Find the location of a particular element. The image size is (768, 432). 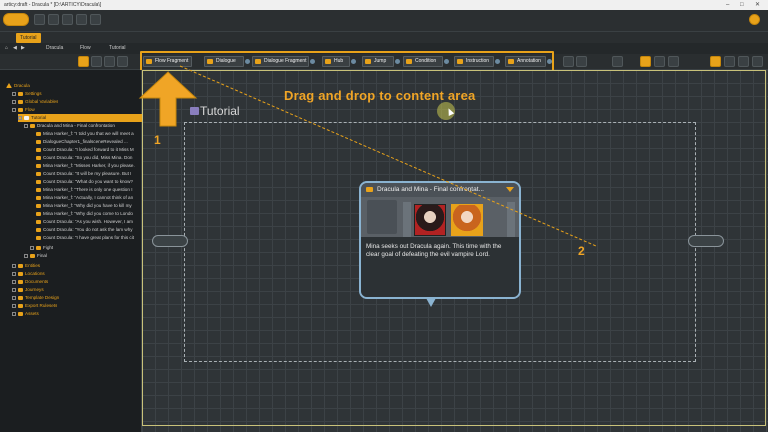

breadcrumb-item-dracula: Dracula is located at coordinates (54, 48).